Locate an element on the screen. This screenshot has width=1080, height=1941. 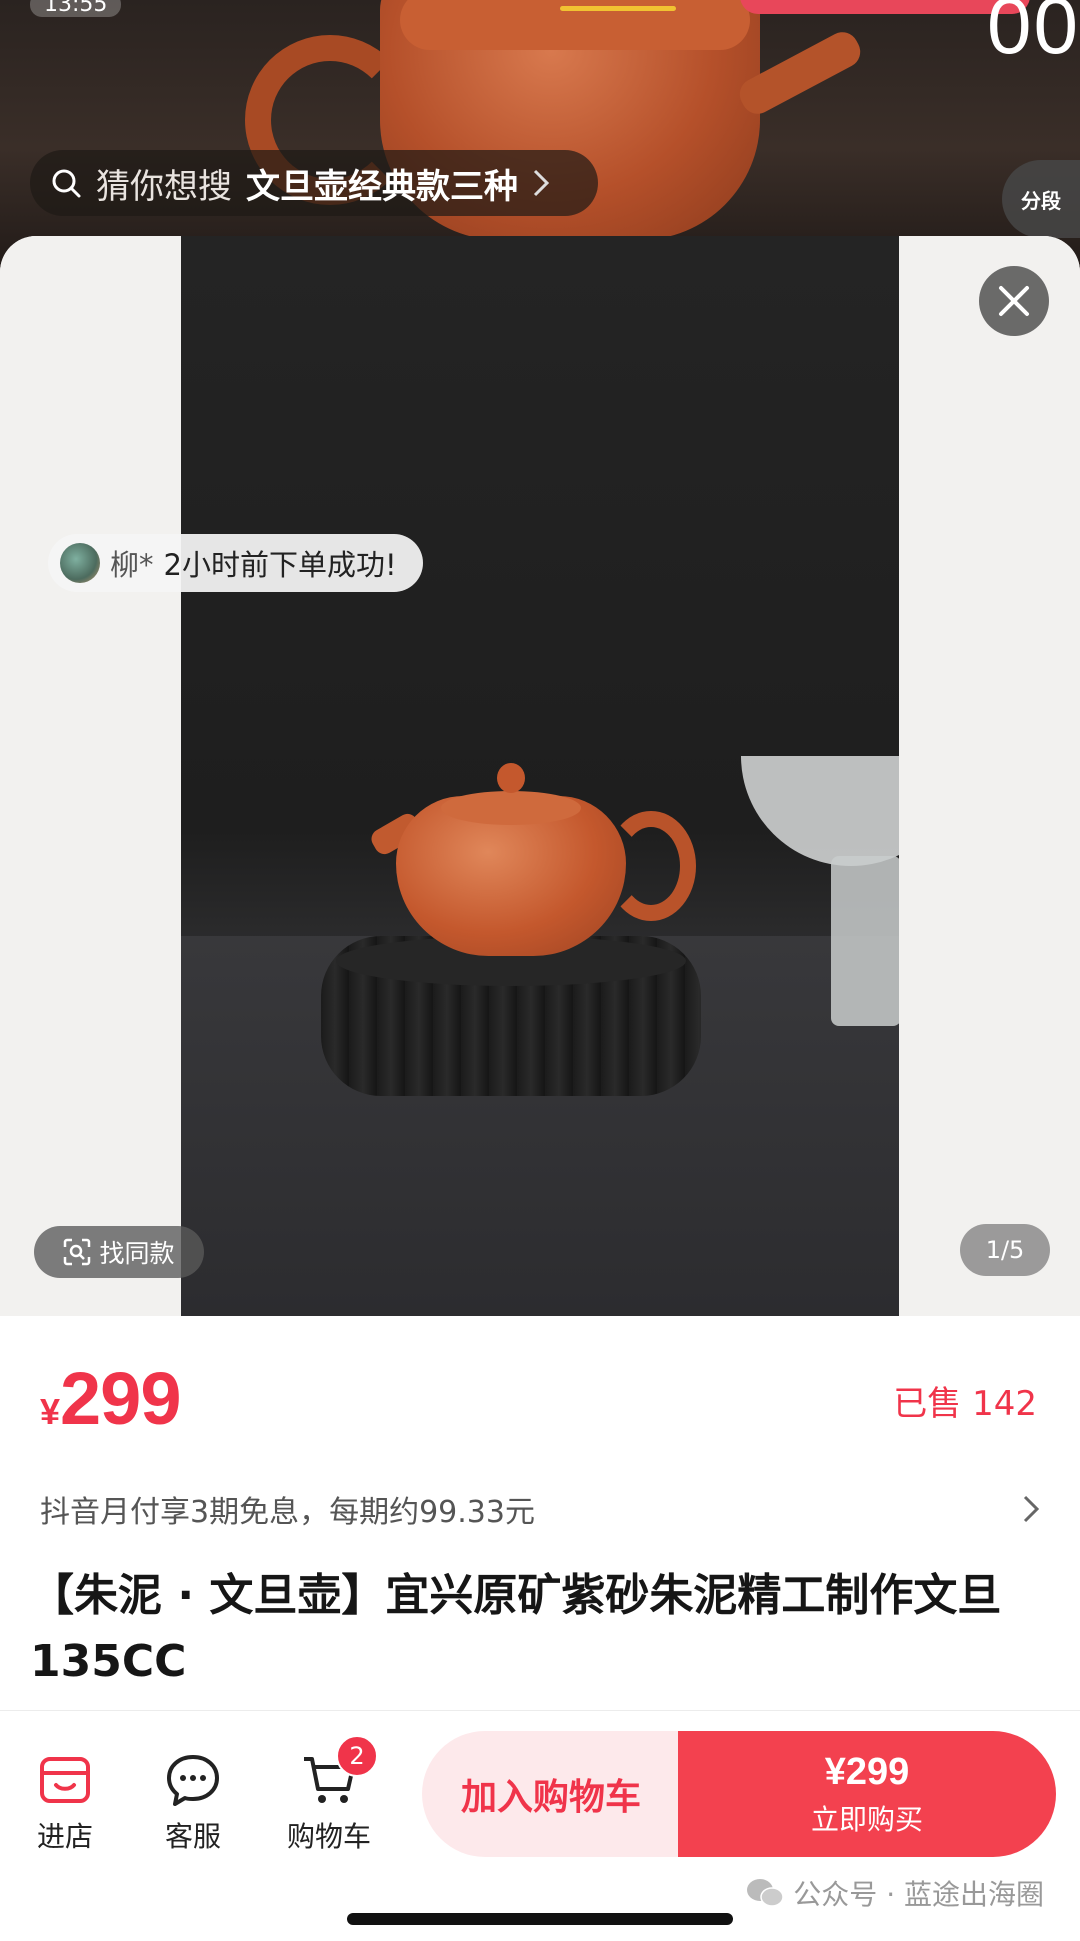
search-prefix: 猜你想搜 is located at coordinates (164, 186).